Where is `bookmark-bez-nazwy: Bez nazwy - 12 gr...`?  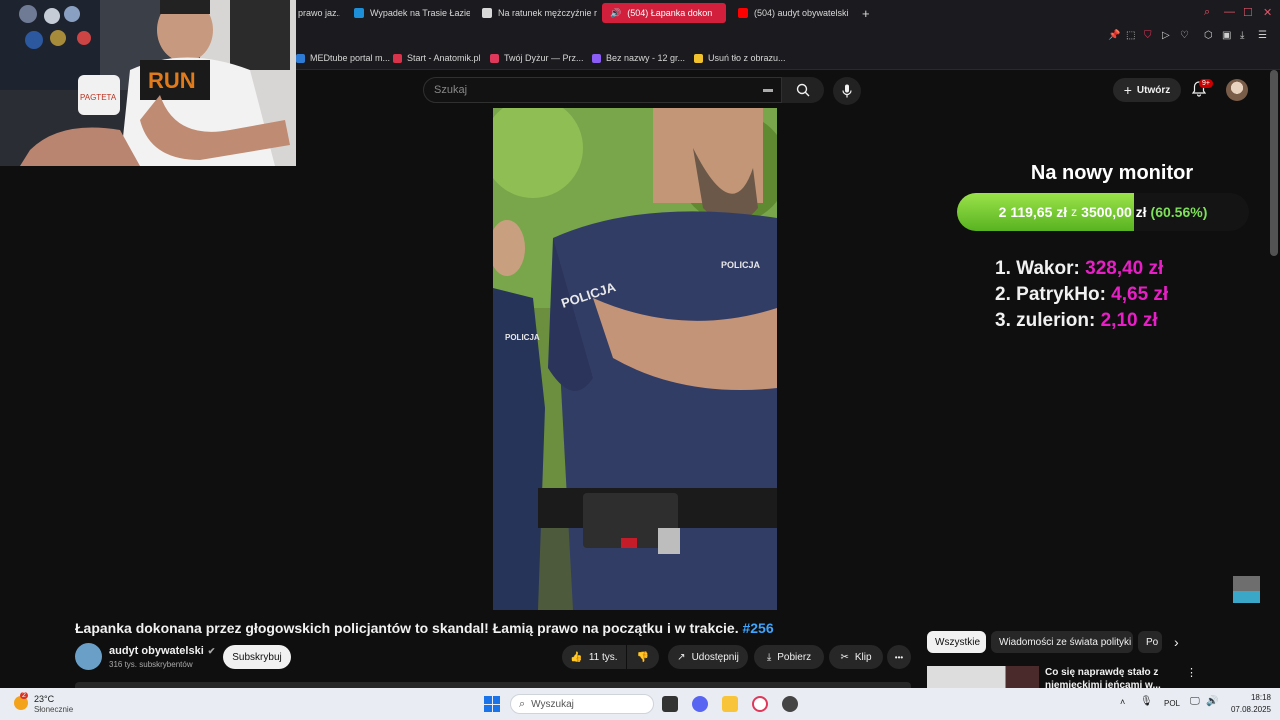
bookmark-bez-nazwy: Bez nazwy - 12 gr... is located at coordinates (638, 58).